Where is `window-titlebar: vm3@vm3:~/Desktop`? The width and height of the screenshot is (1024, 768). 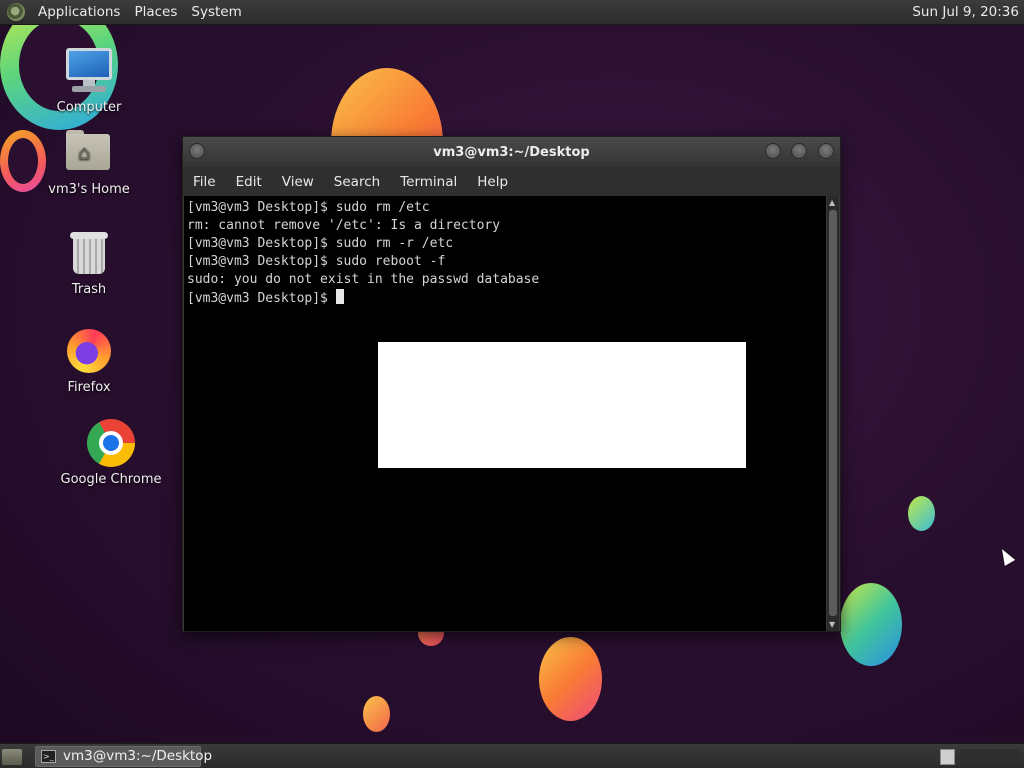 window-titlebar: vm3@vm3:~/Desktop is located at coordinates (511, 152).